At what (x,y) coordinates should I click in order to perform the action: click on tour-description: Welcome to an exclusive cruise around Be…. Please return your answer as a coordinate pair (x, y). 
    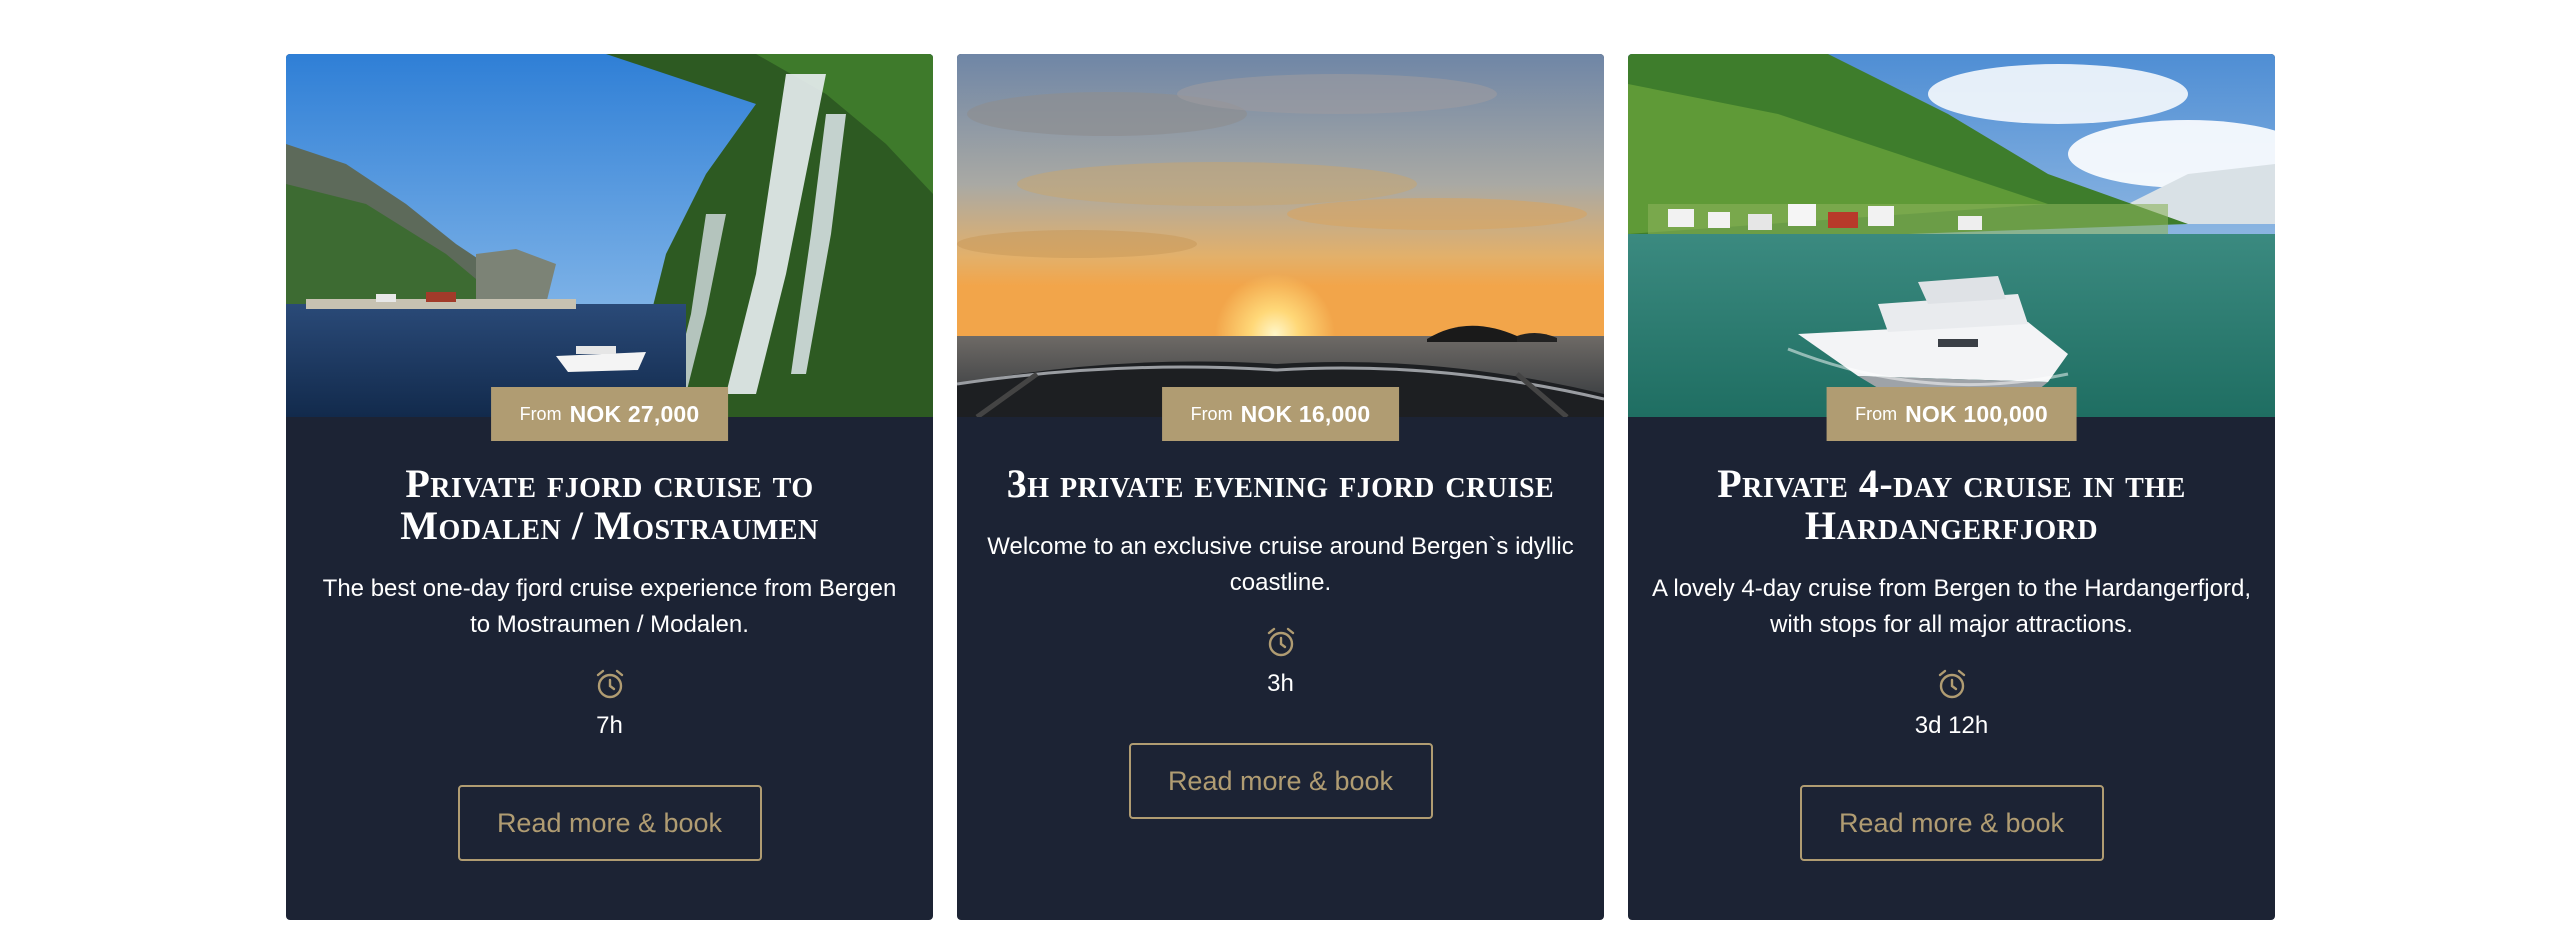
    Looking at the image, I should click on (1280, 564).